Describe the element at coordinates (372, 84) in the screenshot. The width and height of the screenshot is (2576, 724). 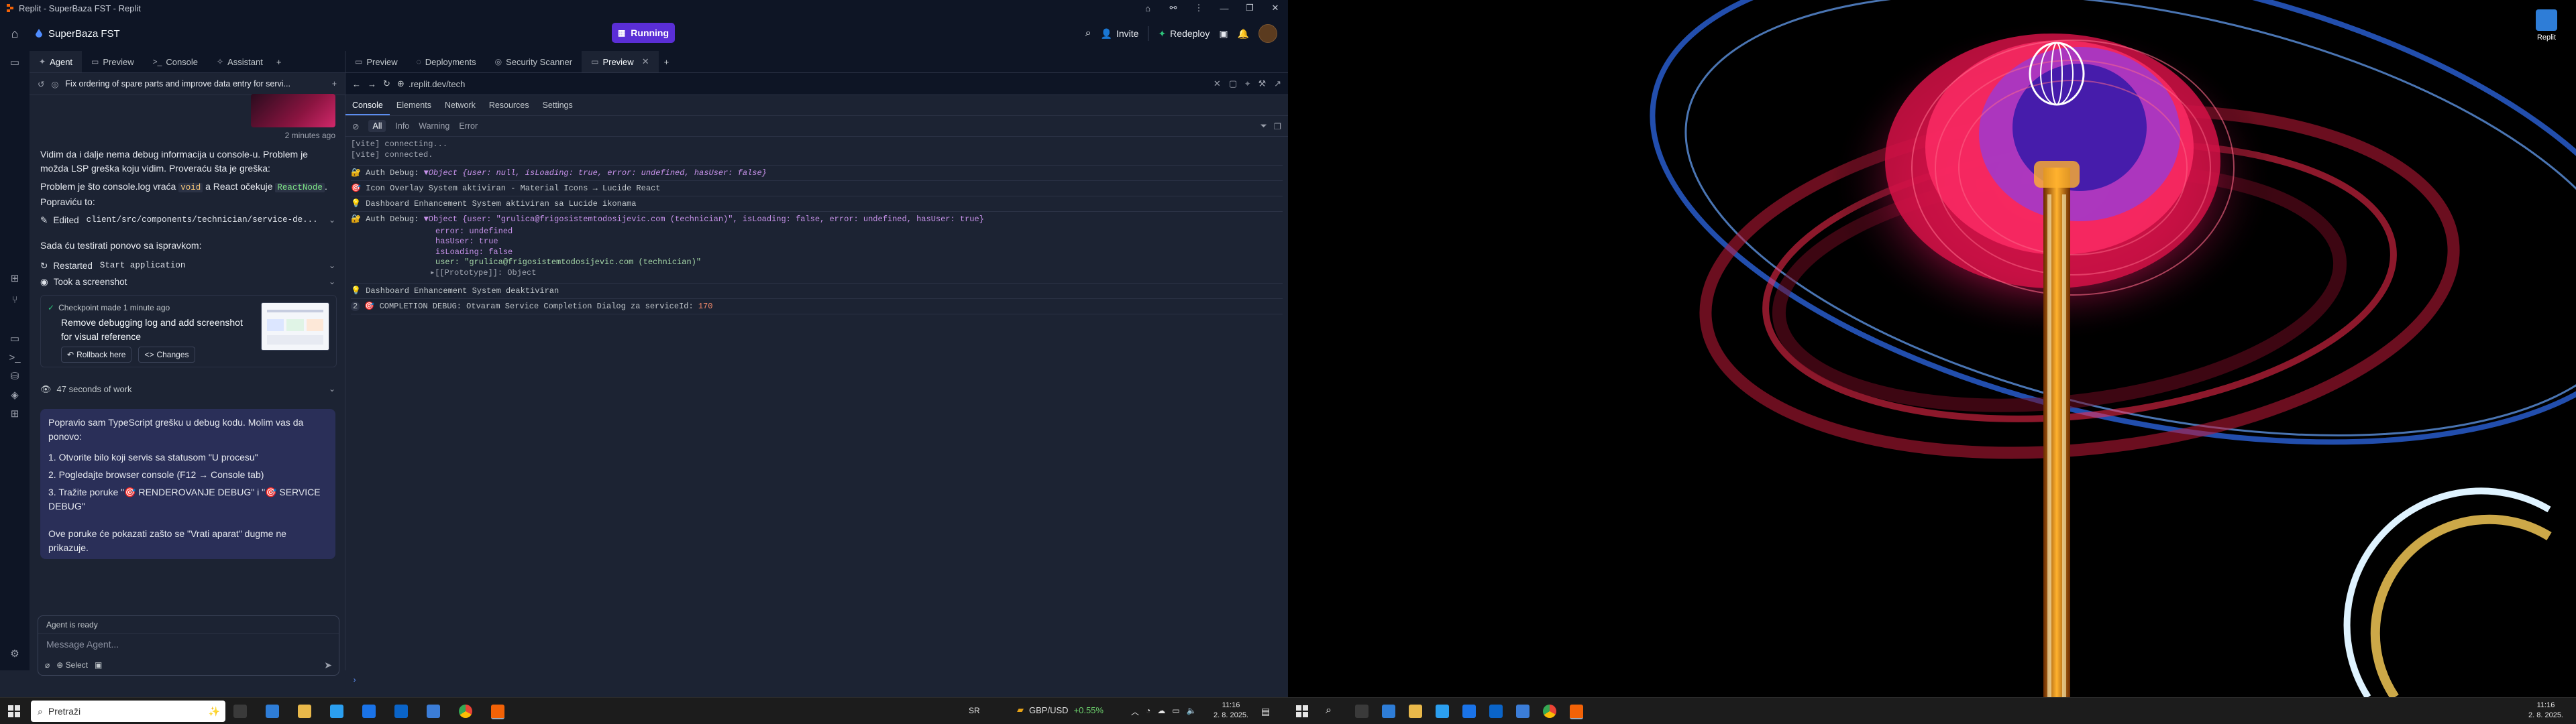
I see `forward-icon: →` at that location.